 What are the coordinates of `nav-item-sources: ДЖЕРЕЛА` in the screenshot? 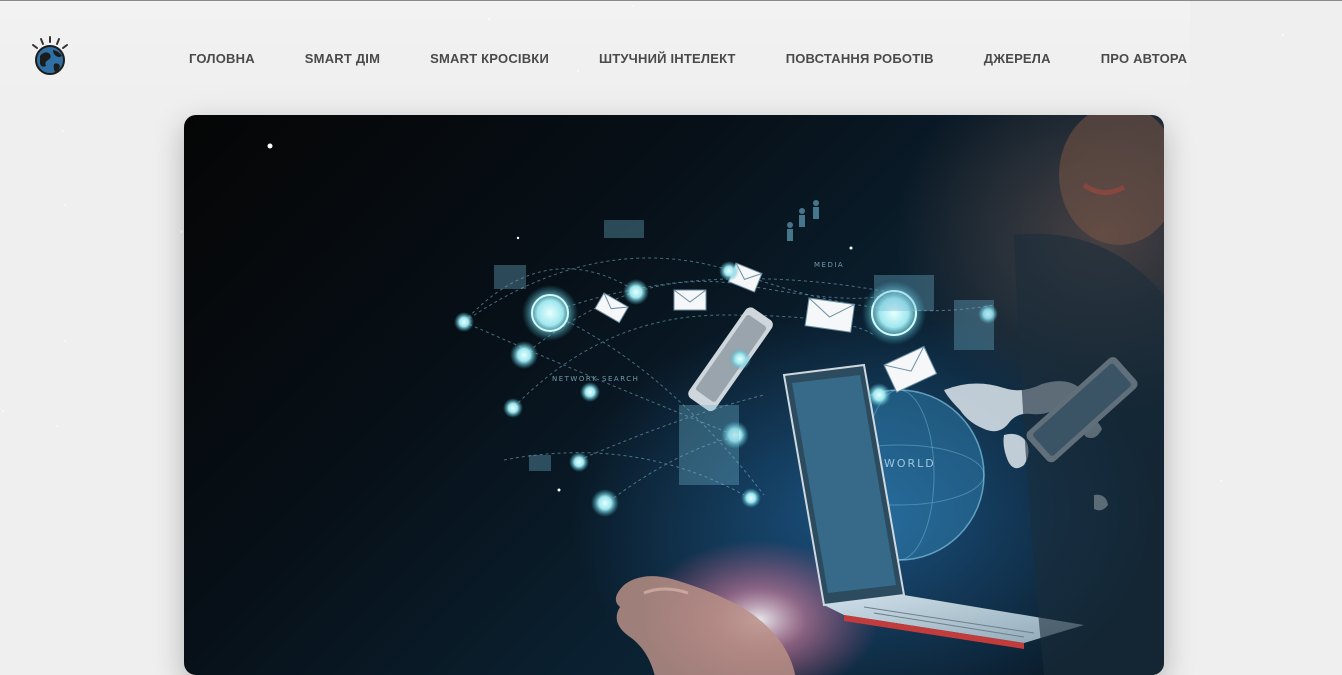 It's located at (1017, 58).